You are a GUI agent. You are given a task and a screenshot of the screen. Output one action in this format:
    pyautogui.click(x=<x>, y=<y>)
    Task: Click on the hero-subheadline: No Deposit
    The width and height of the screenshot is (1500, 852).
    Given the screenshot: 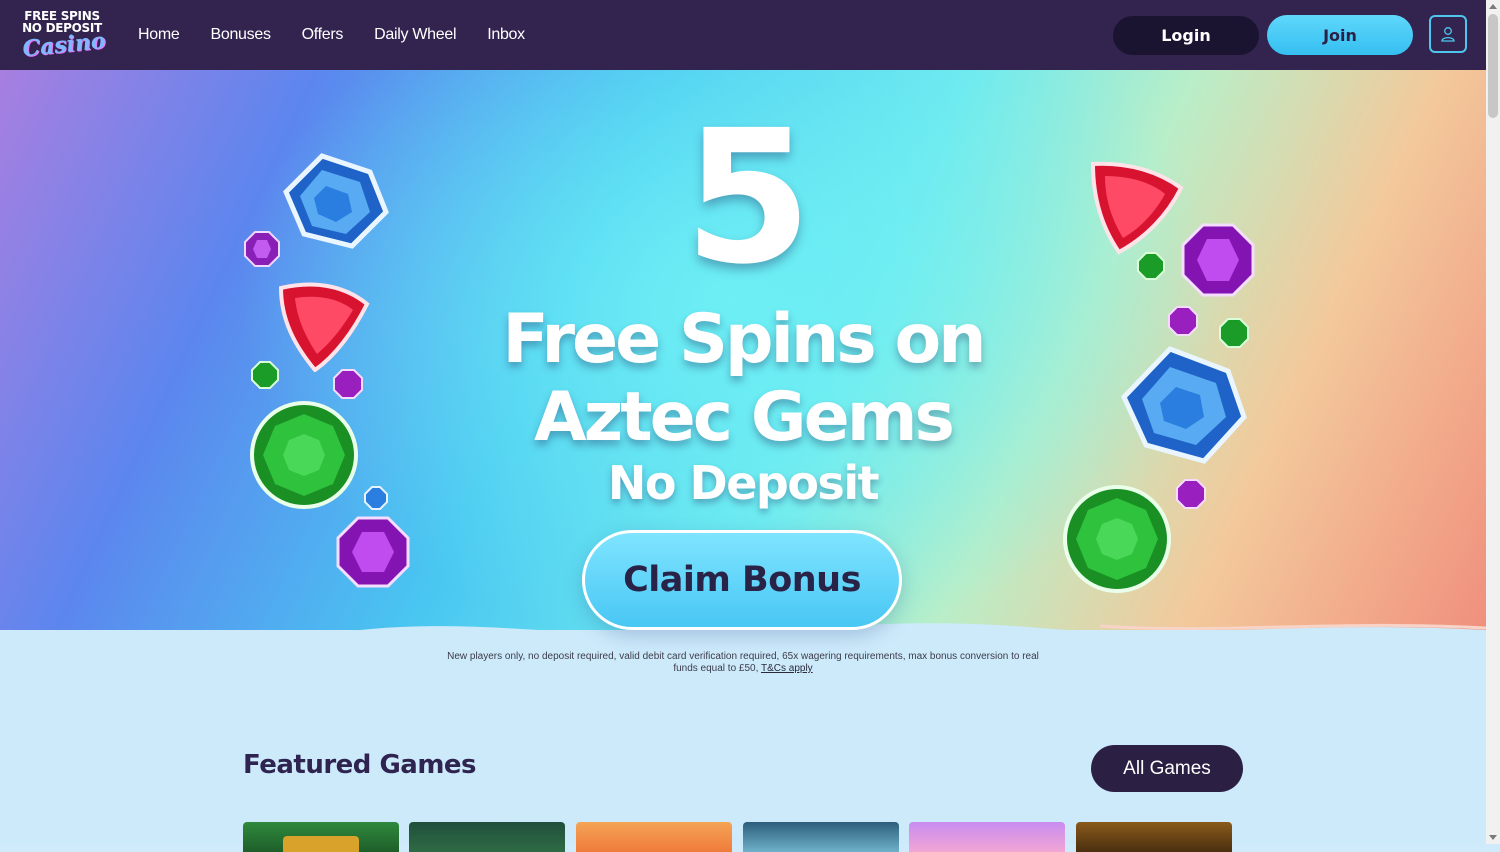 What is the action you would take?
    pyautogui.click(x=743, y=483)
    